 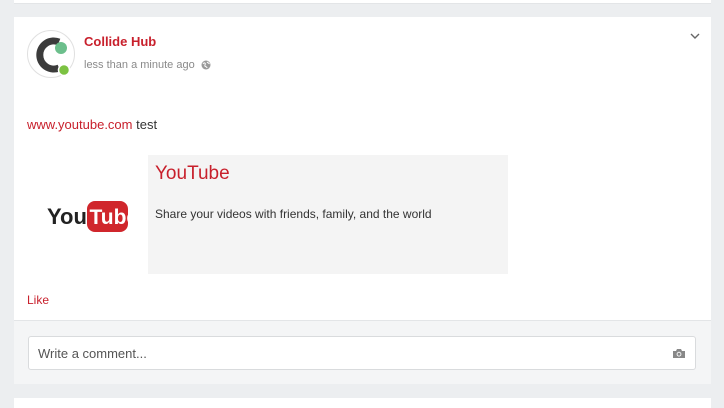 I want to click on comment-input, so click(x=362, y=353).